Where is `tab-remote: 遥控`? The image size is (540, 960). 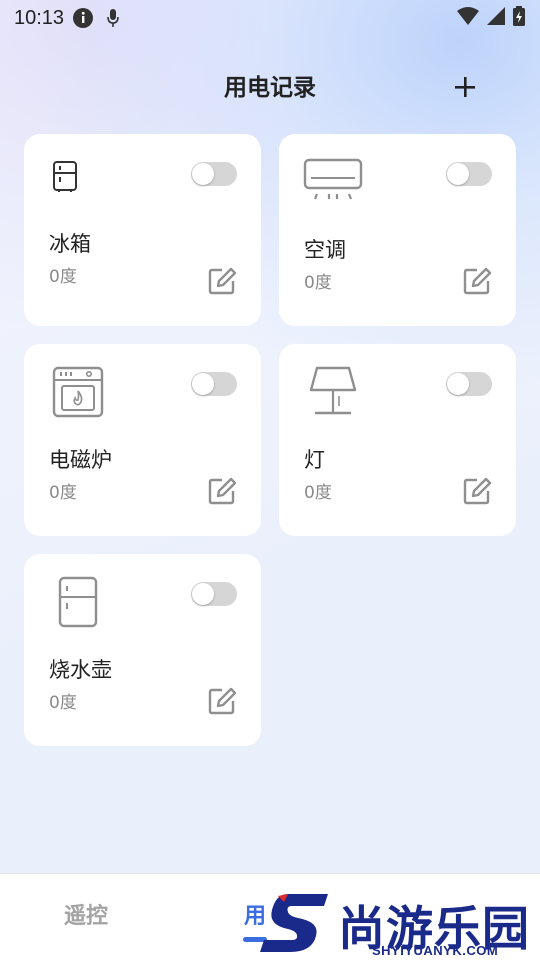 tab-remote: 遥控 is located at coordinates (86, 914).